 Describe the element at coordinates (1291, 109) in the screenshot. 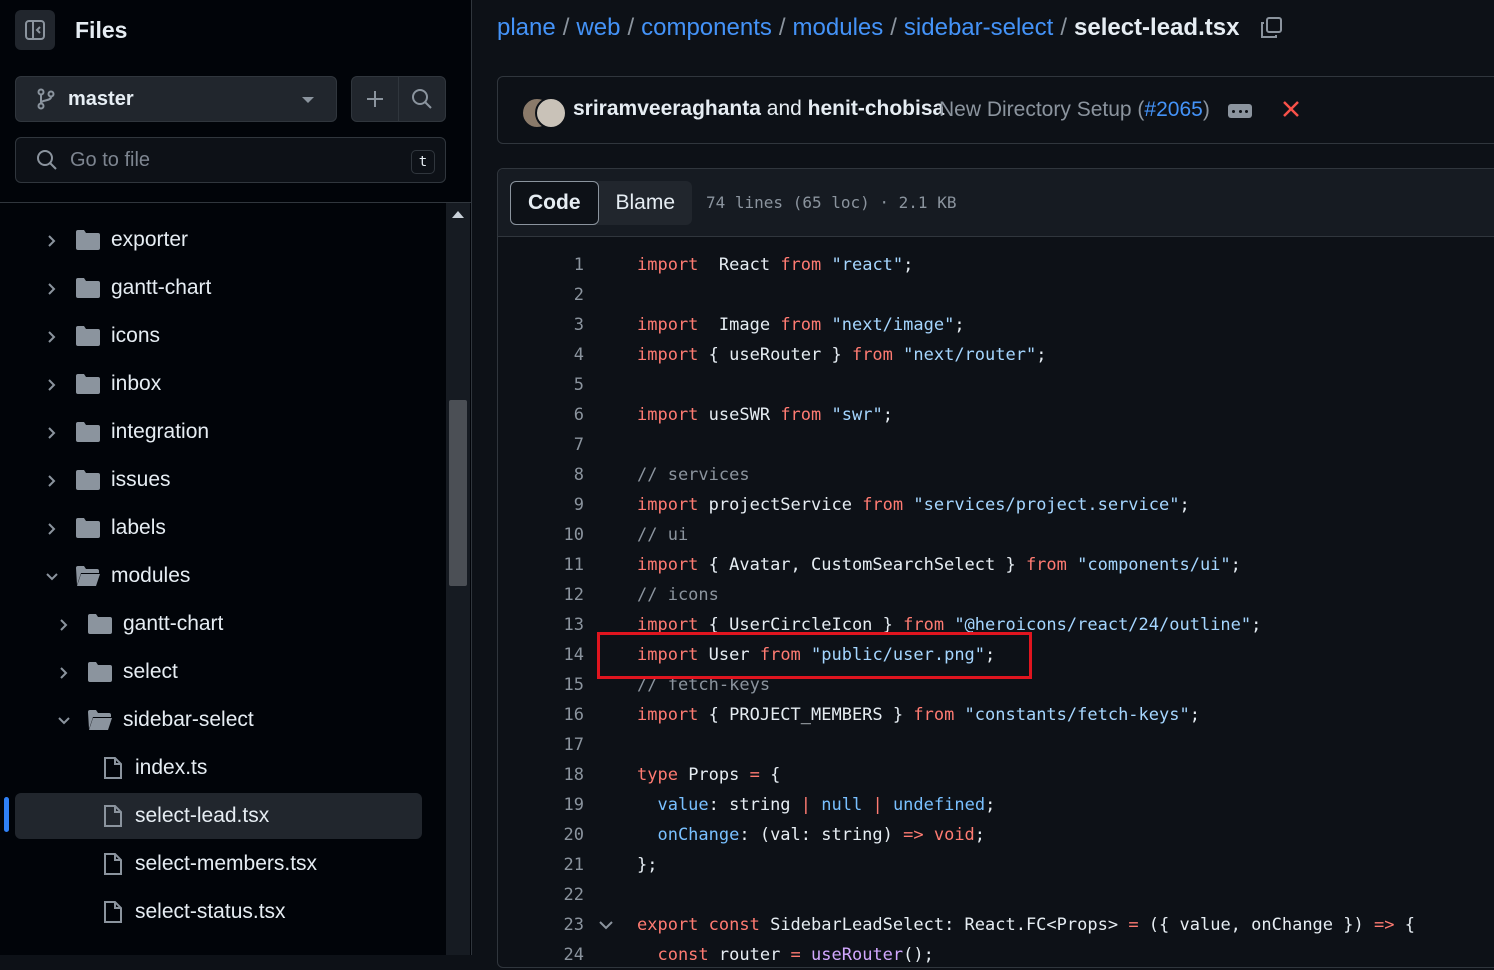

I see `status-fail-x-icon` at that location.